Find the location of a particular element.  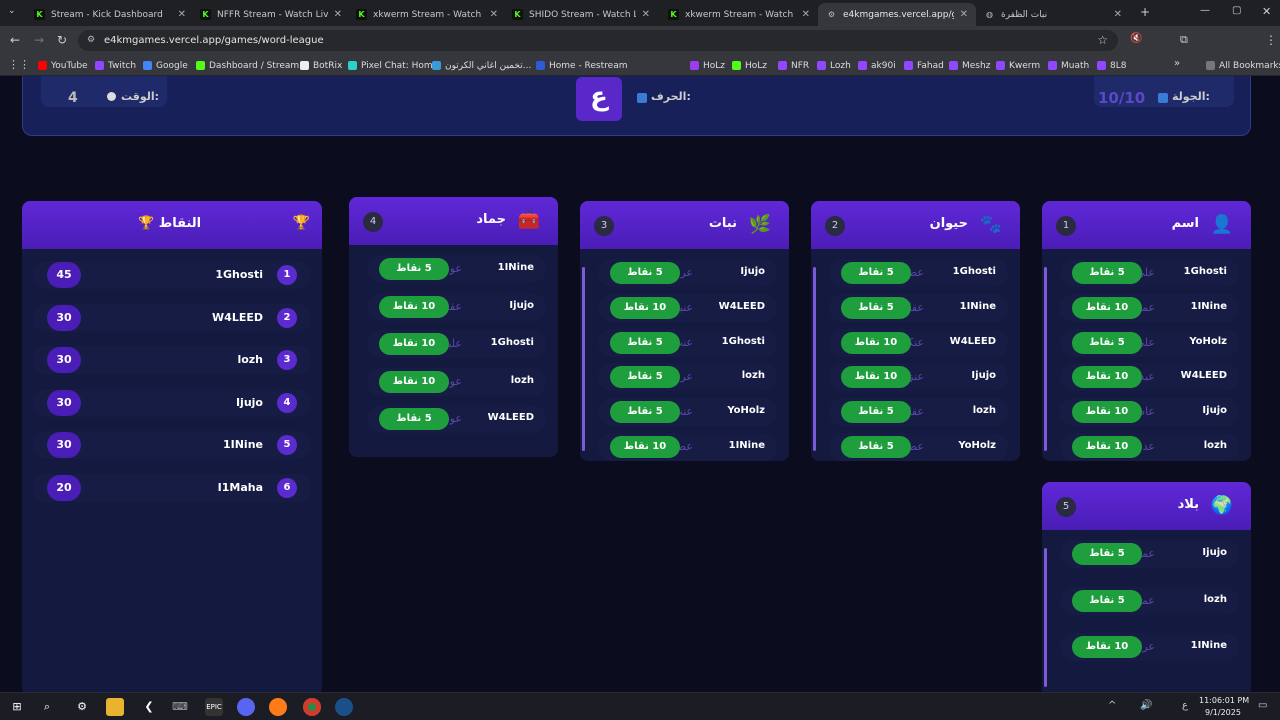

browser-tab: K Stream - Kick Dashboard ✕ is located at coordinates (110, 14).